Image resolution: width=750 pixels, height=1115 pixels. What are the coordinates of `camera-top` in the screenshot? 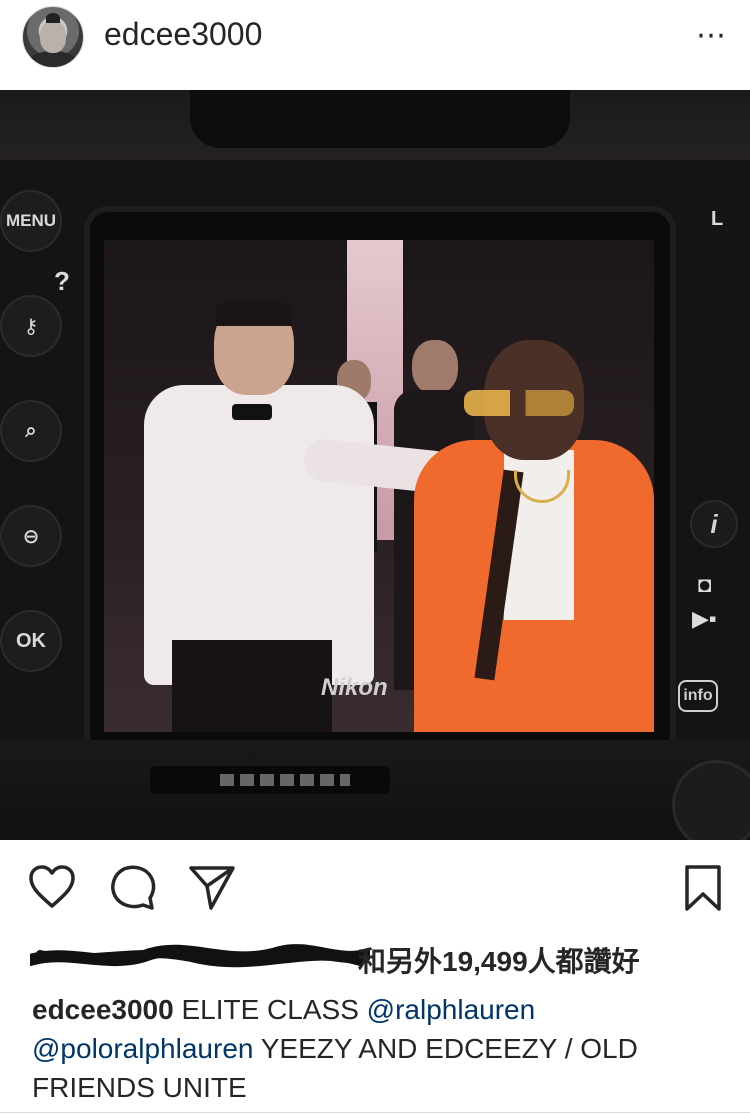 It's located at (375, 125).